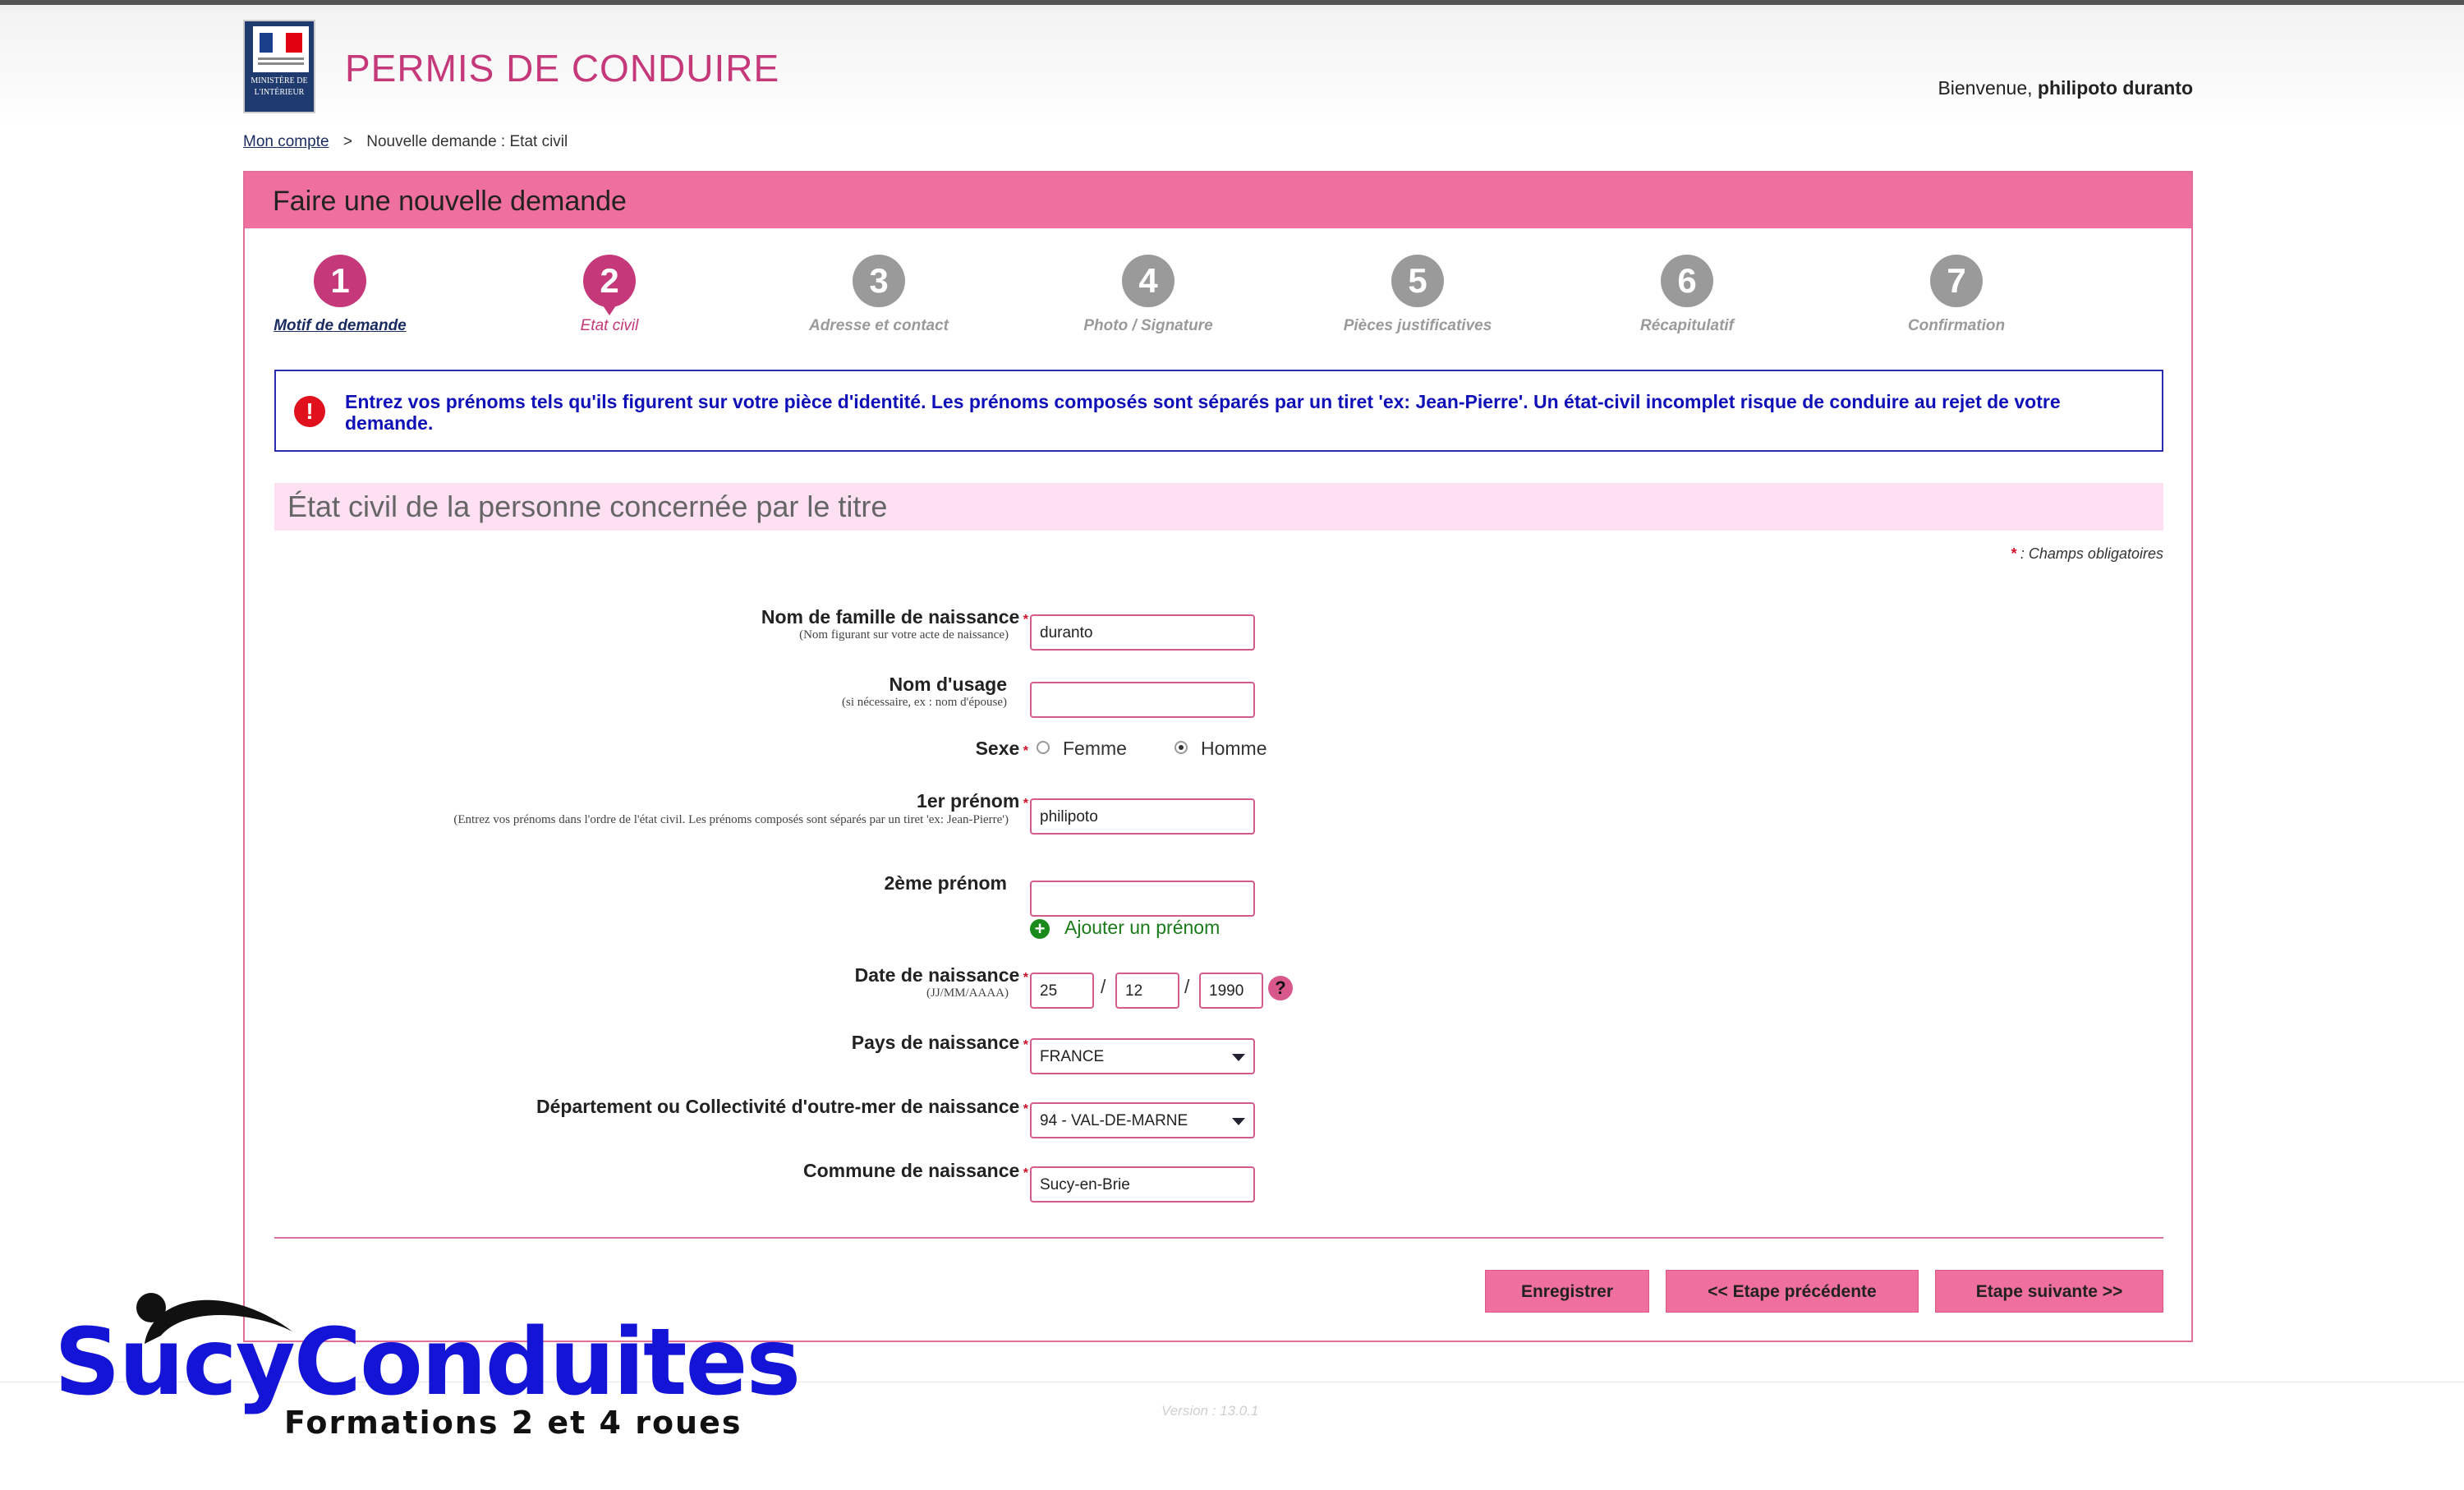  I want to click on departement-select: 94 - VAL-DE-MARNE, so click(1142, 1120).